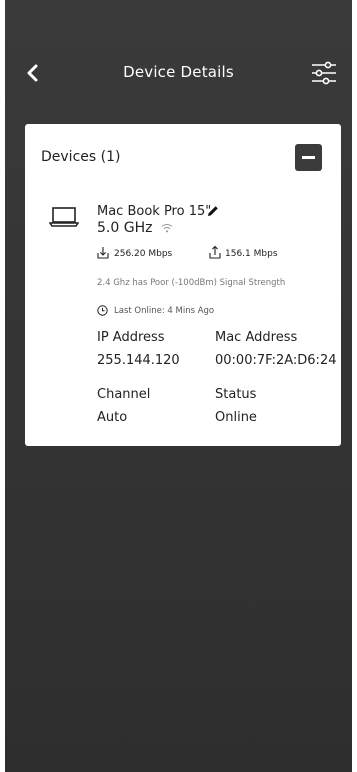 The image size is (357, 772). I want to click on ip-address-label: IP Address, so click(131, 337).